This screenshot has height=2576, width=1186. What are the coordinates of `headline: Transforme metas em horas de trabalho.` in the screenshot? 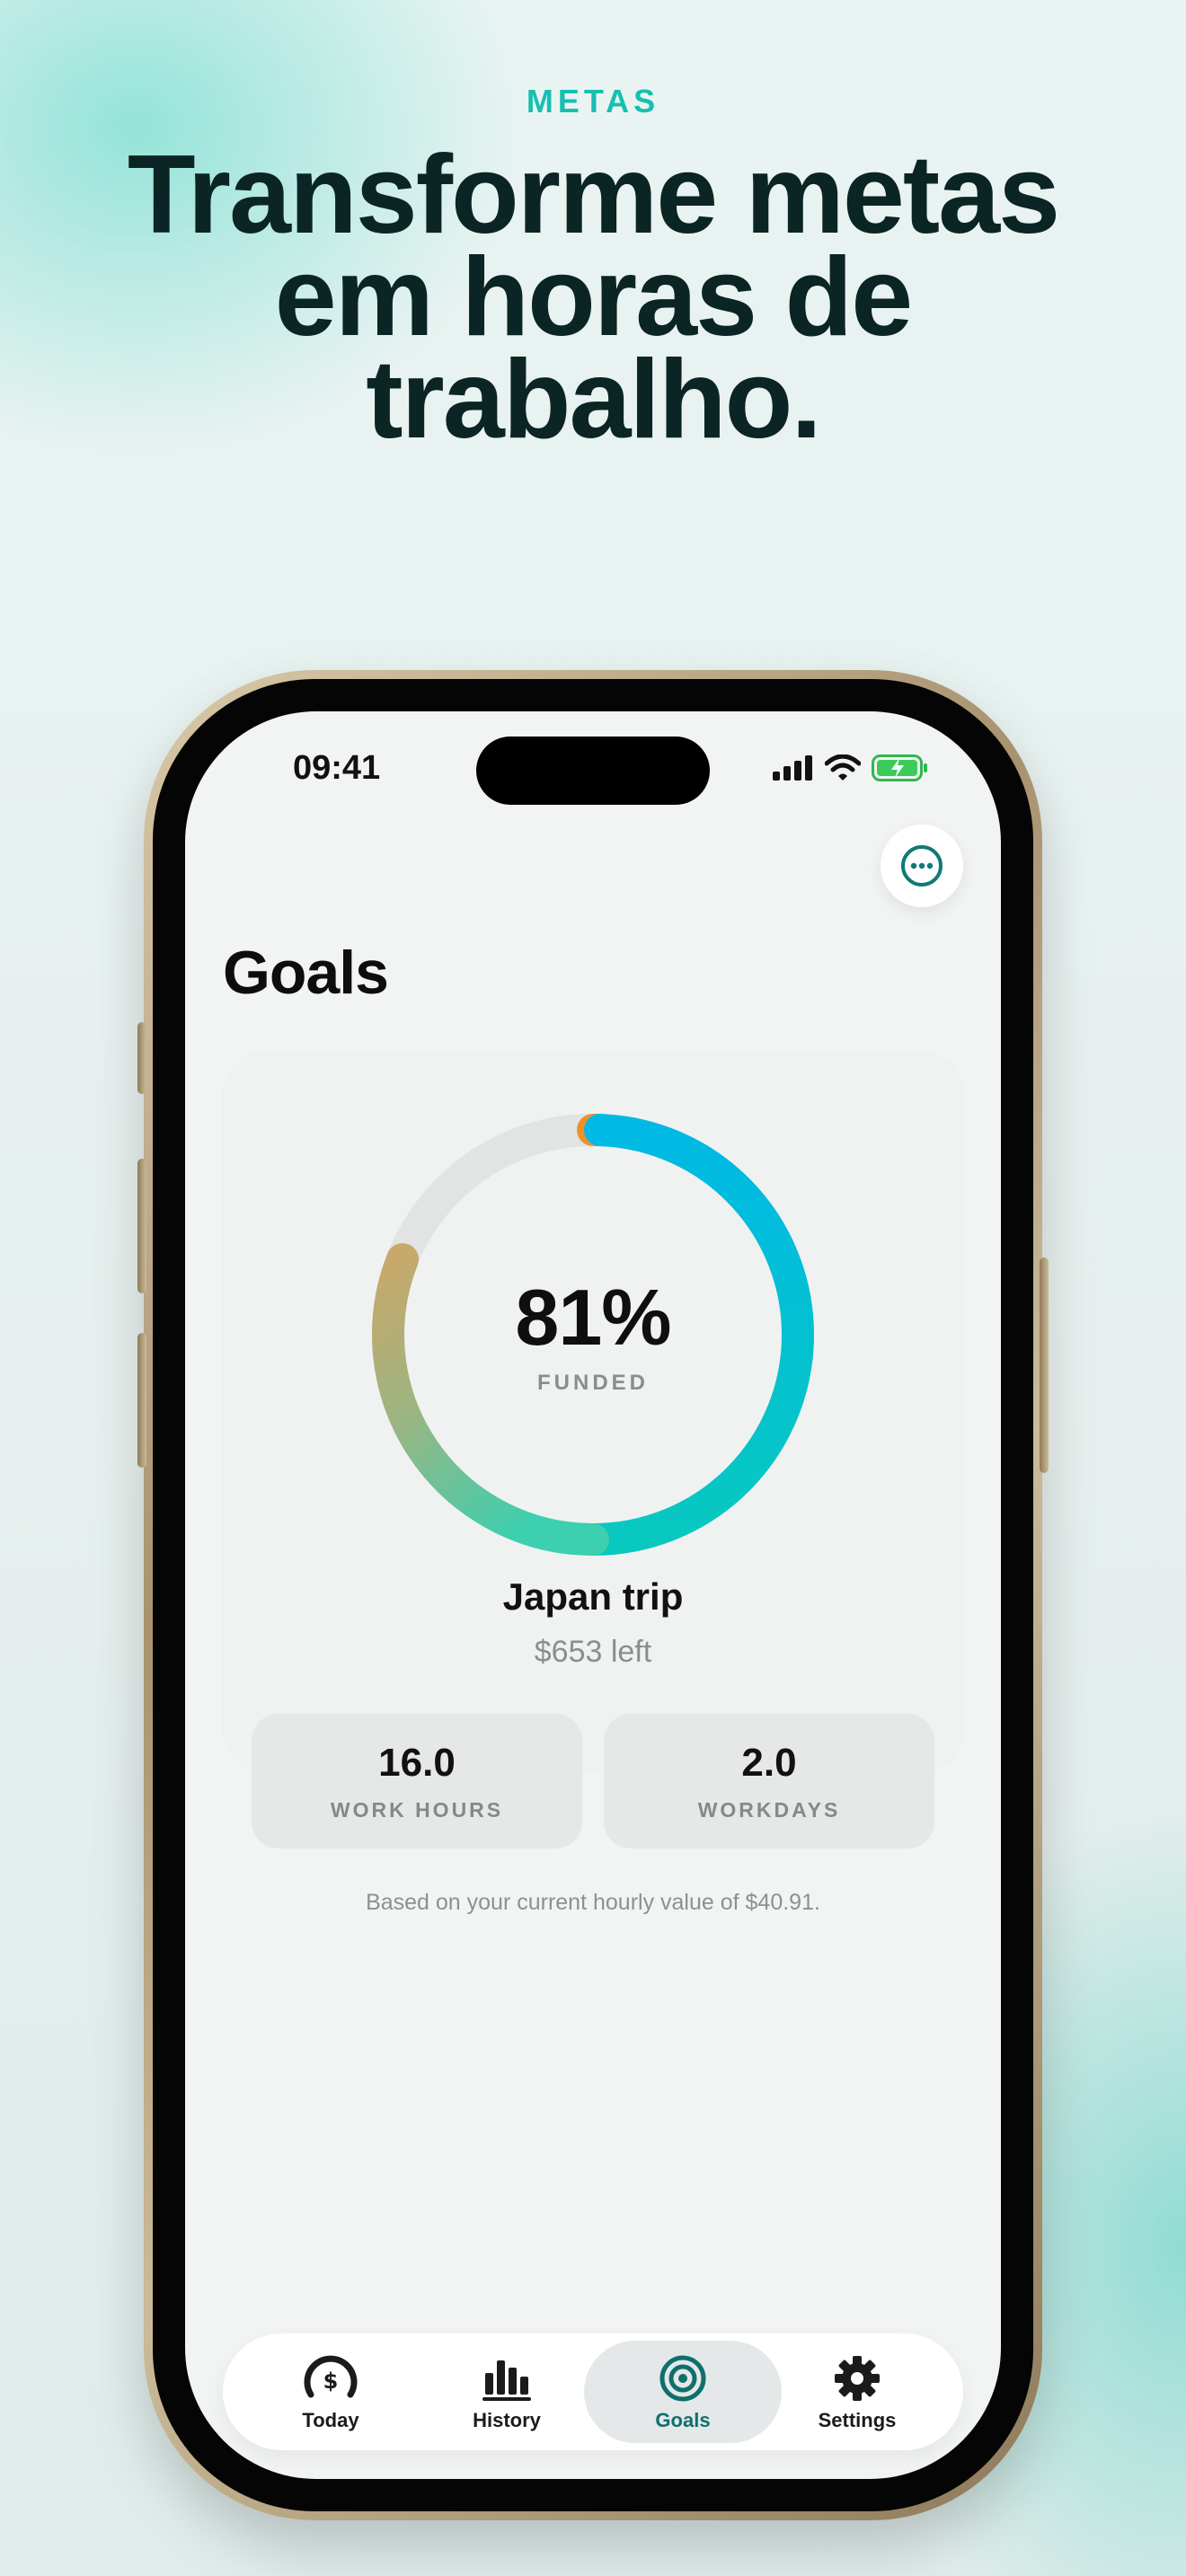 It's located at (593, 297).